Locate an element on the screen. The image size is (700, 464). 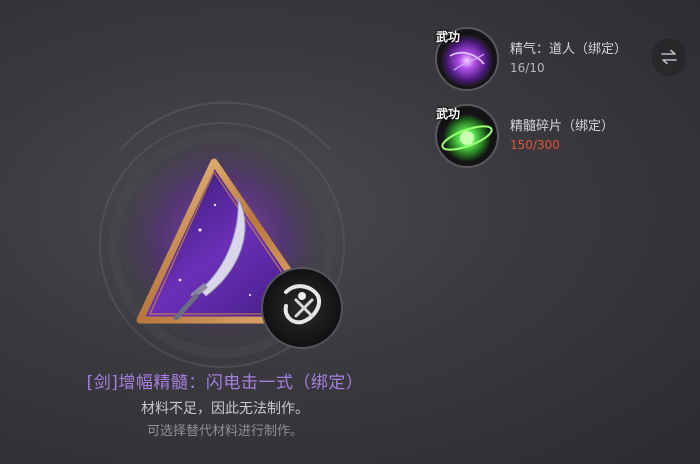
swap-arrows-icon is located at coordinates (669, 57).